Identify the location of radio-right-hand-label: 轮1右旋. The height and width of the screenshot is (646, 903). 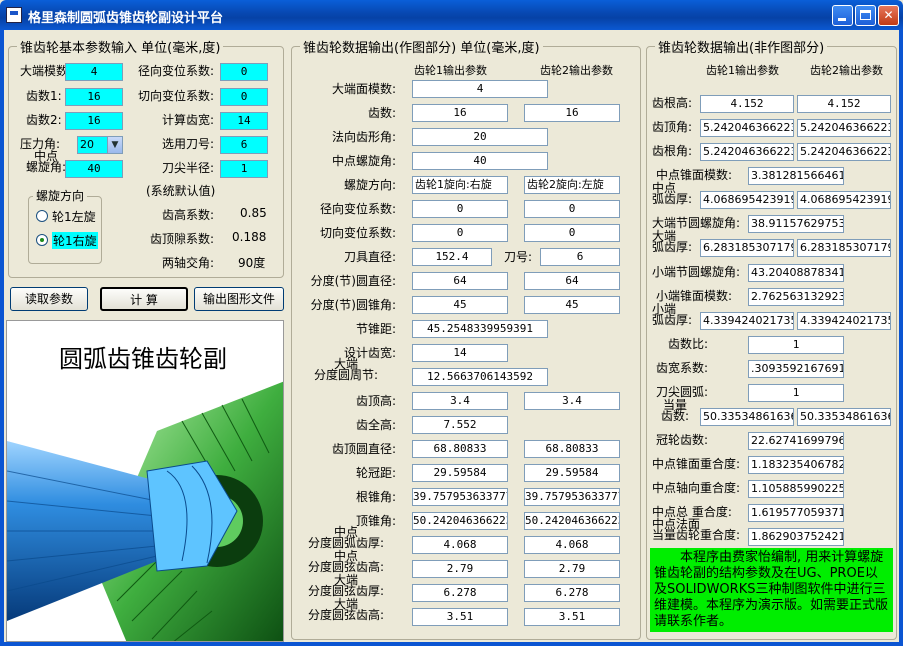
(75, 240).